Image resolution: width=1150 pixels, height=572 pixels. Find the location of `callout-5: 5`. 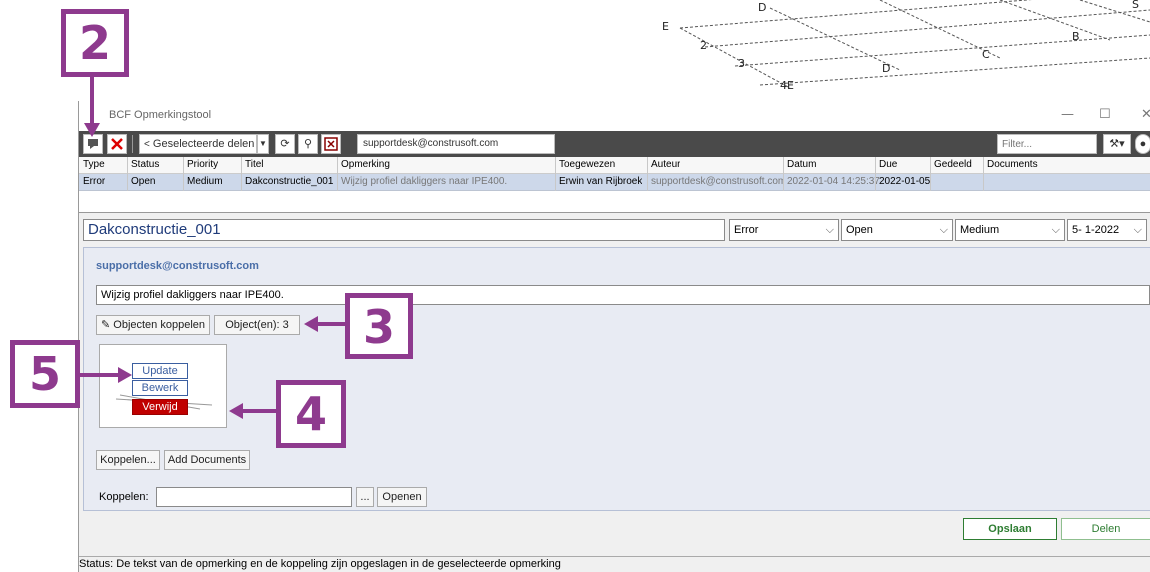

callout-5: 5 is located at coordinates (45, 374).